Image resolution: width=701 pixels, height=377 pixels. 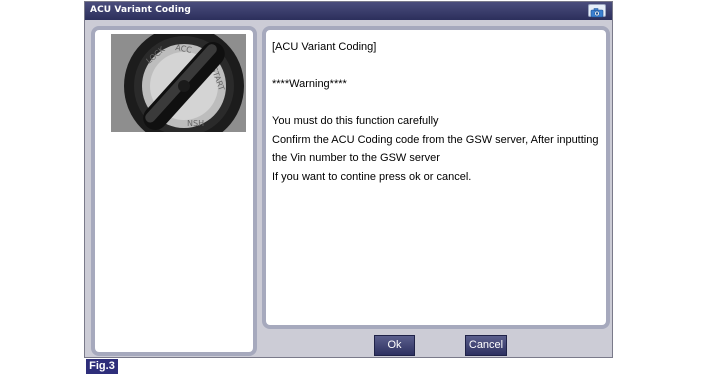 What do you see at coordinates (324, 47) in the screenshot?
I see `message-heading: [ACU Variant Coding]` at bounding box center [324, 47].